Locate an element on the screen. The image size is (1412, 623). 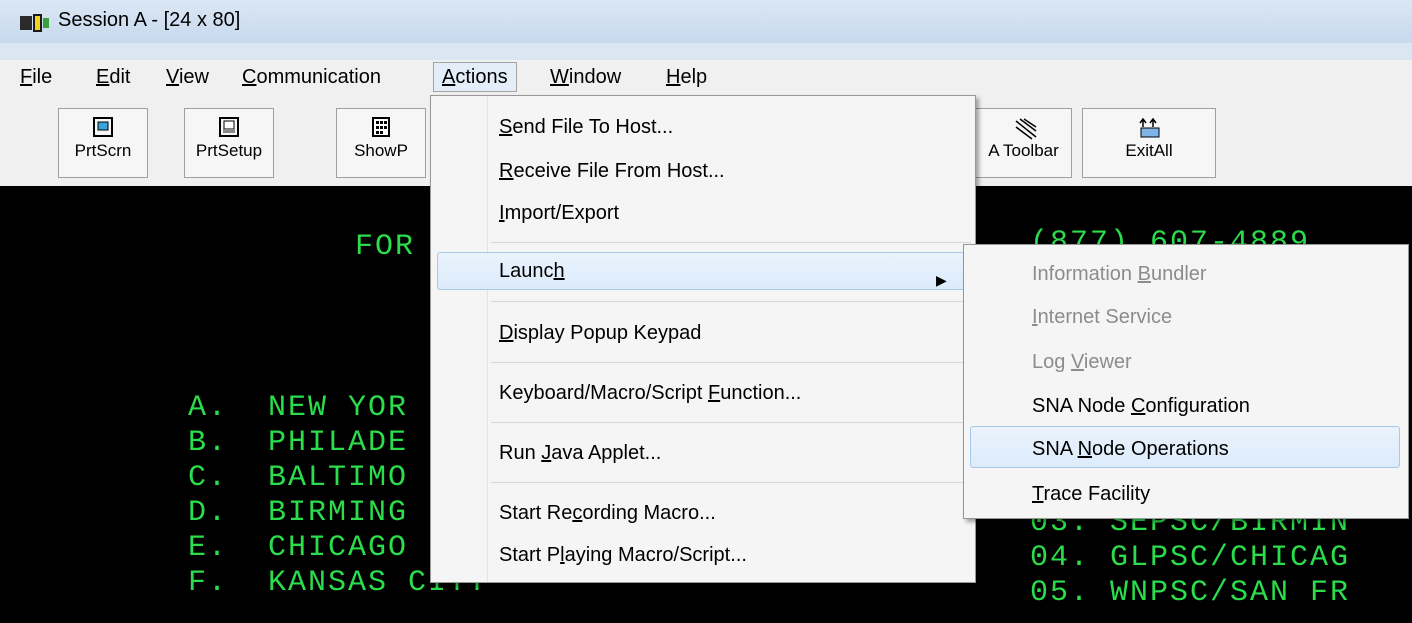
menu-window: Window is located at coordinates (585, 77).